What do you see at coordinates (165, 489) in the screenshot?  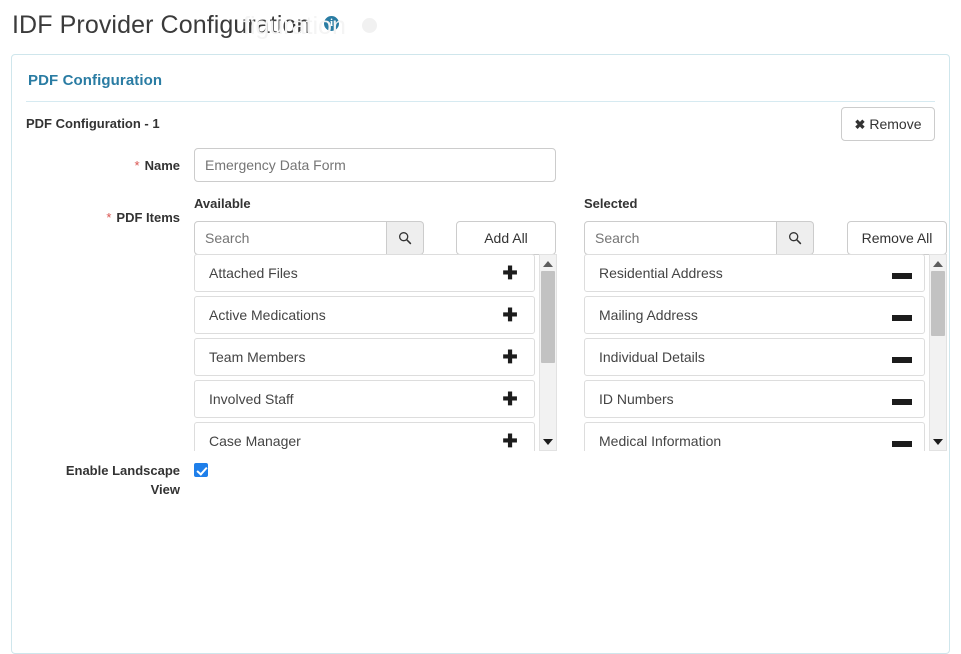 I see `landscape-label-line2: View` at bounding box center [165, 489].